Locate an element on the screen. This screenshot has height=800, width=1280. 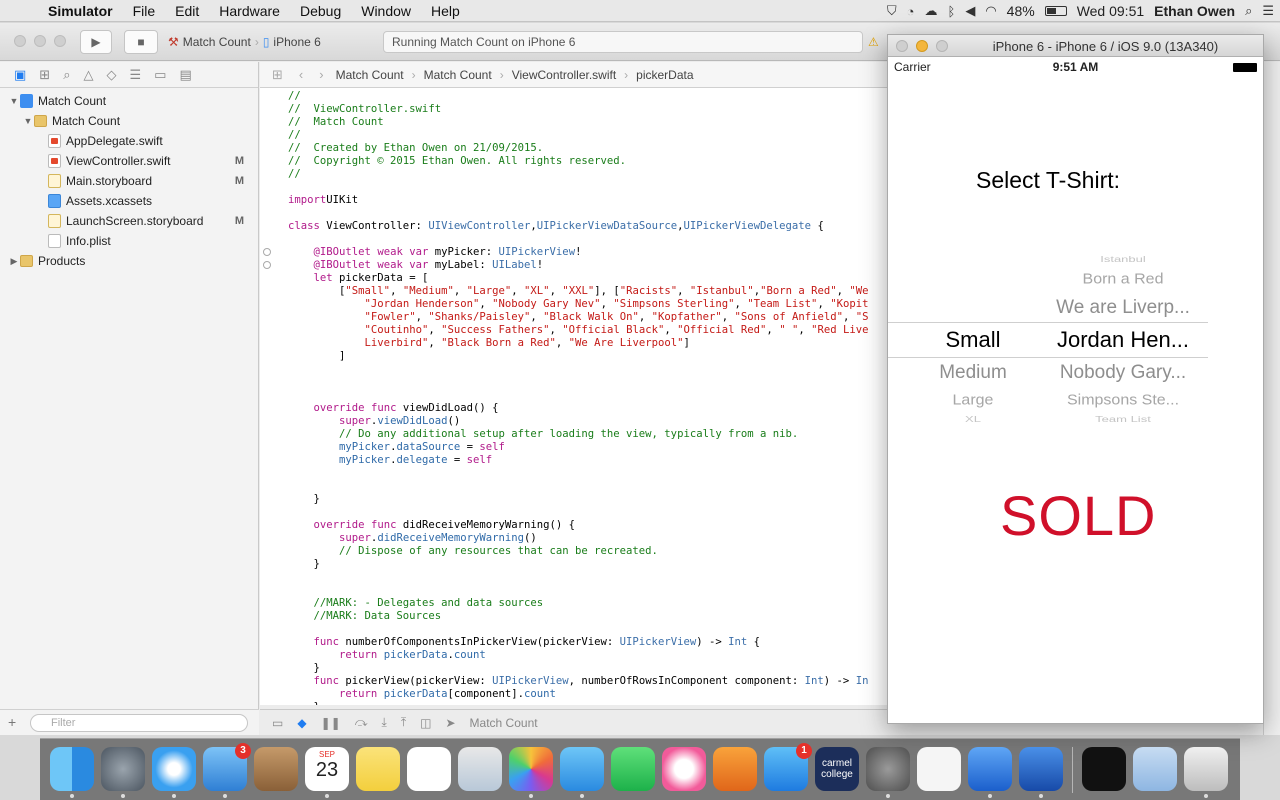
symbol-navigator-icon: ⊞ is located at coordinates (44, 75).